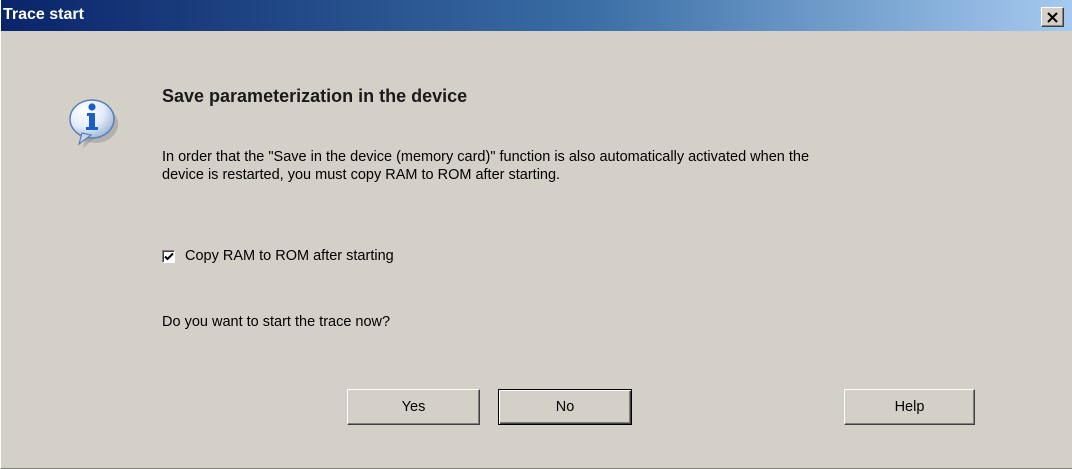 This screenshot has height=469, width=1072. I want to click on checkbox-box, so click(168, 256).